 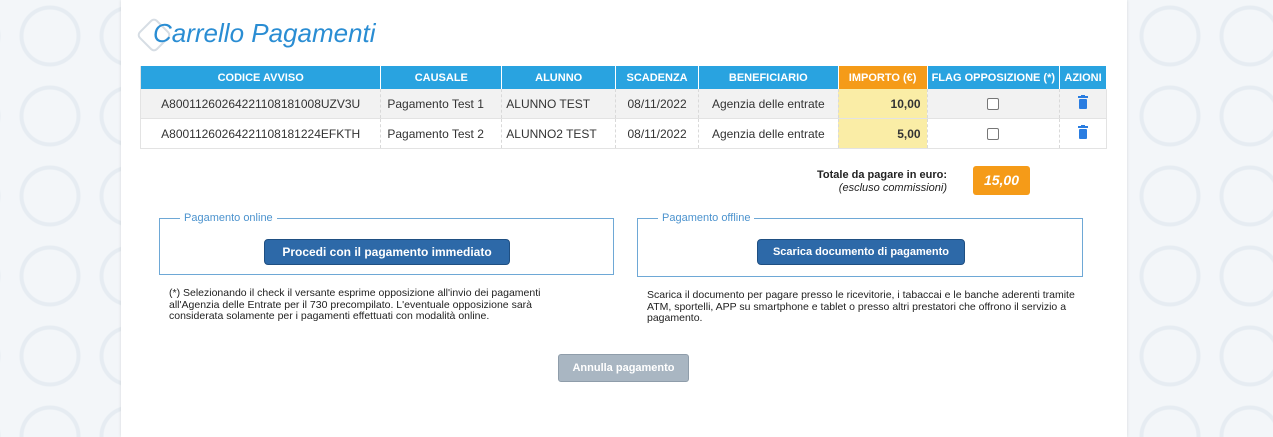 I want to click on header-amount: IMPORTO (€), so click(x=883, y=77).